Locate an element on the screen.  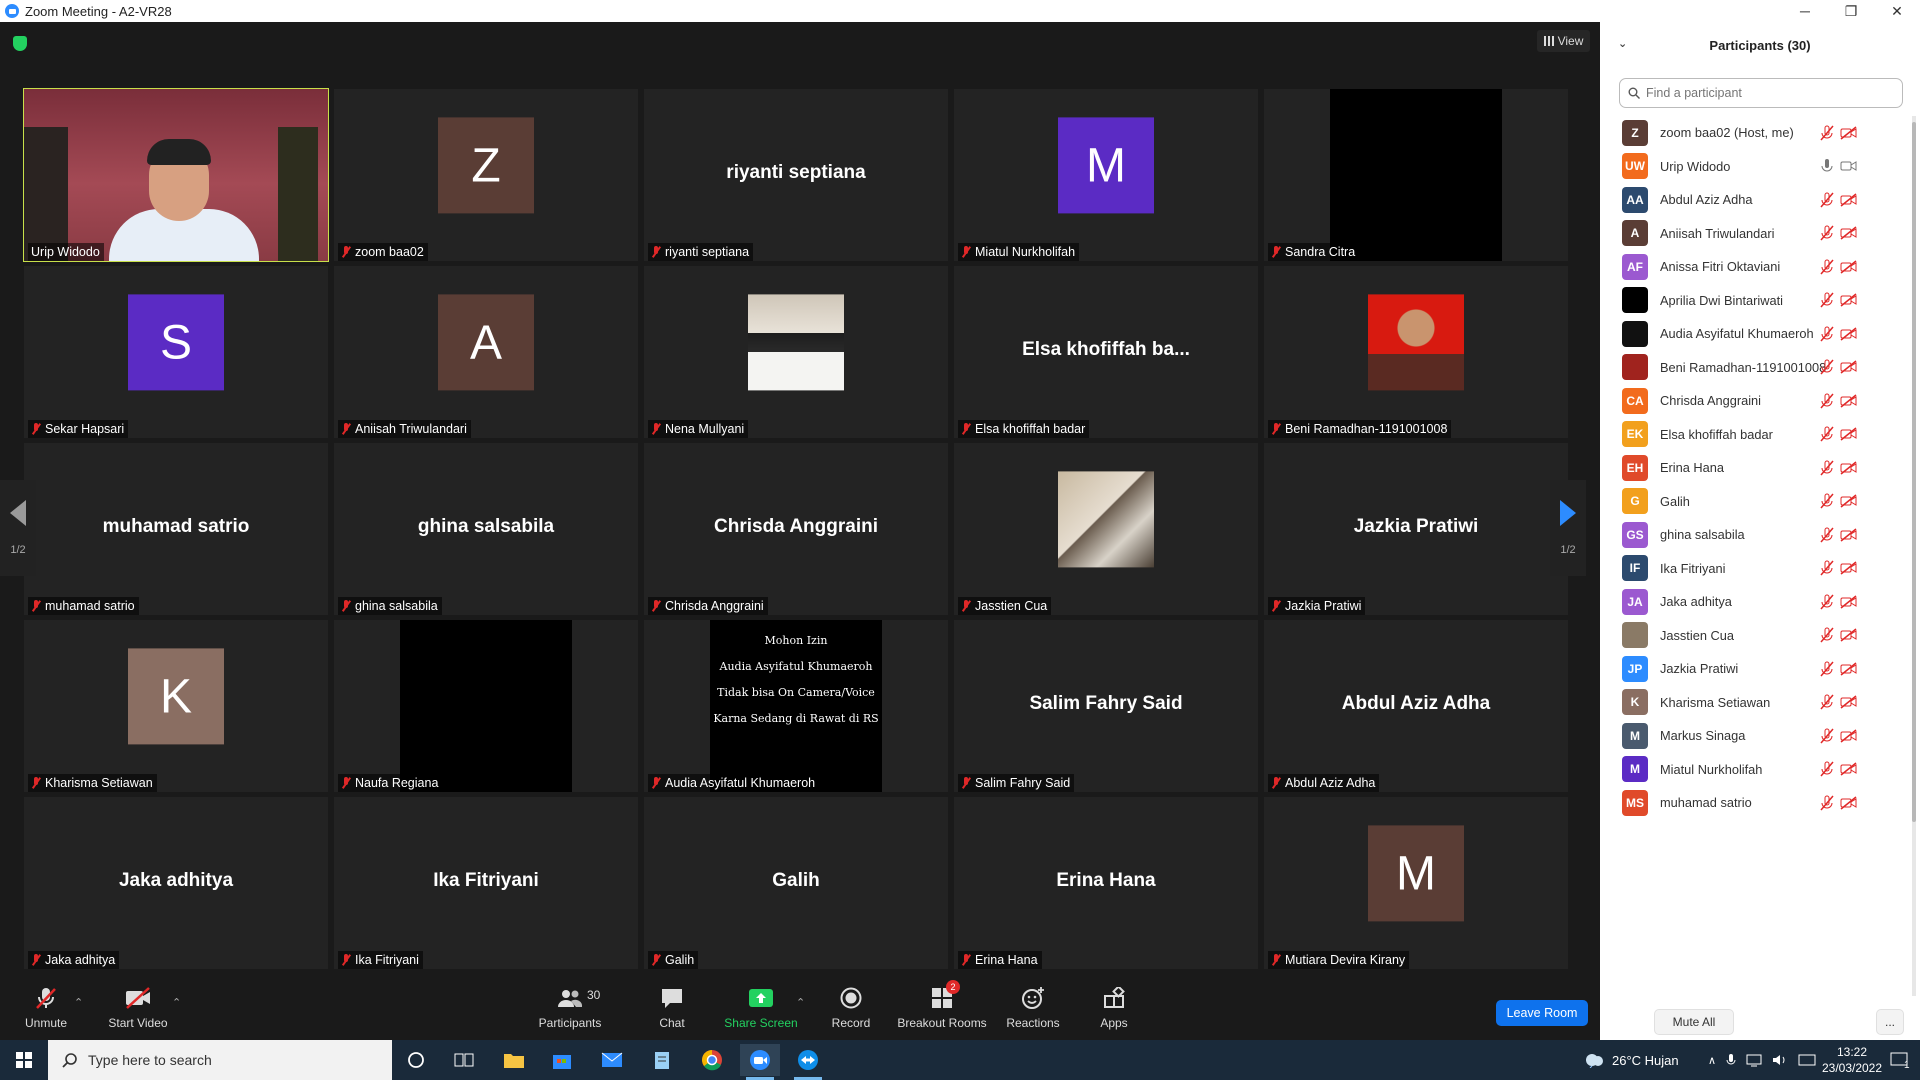
participant-list-item: CA Chrisda Anggraini is located at coordinates (1756, 400).